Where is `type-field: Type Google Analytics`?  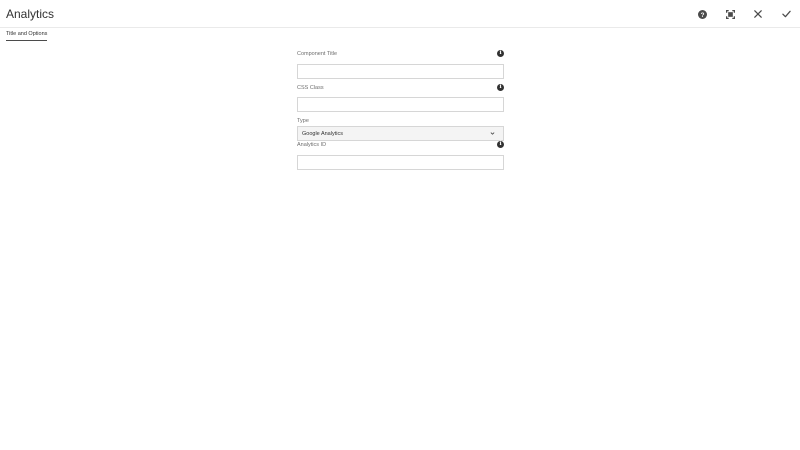
type-field: Type Google Analytics is located at coordinates (400, 129).